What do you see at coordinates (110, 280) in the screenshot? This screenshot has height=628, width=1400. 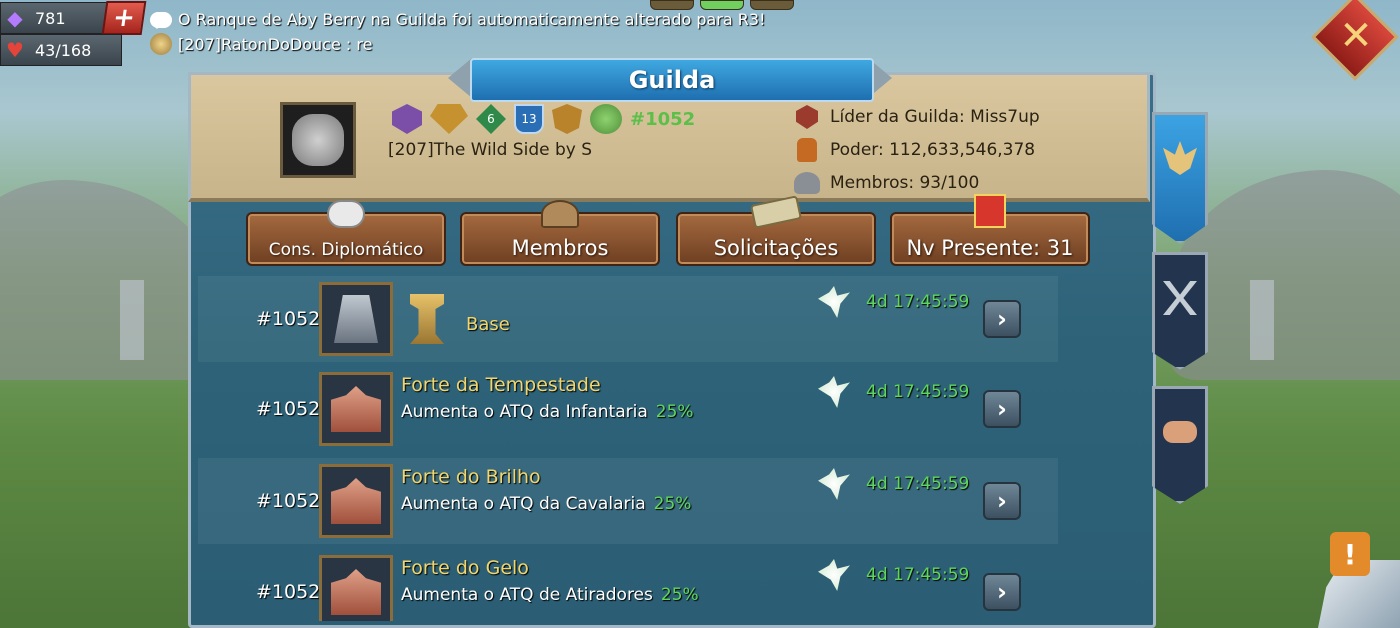 I see `background-hill-left` at bounding box center [110, 280].